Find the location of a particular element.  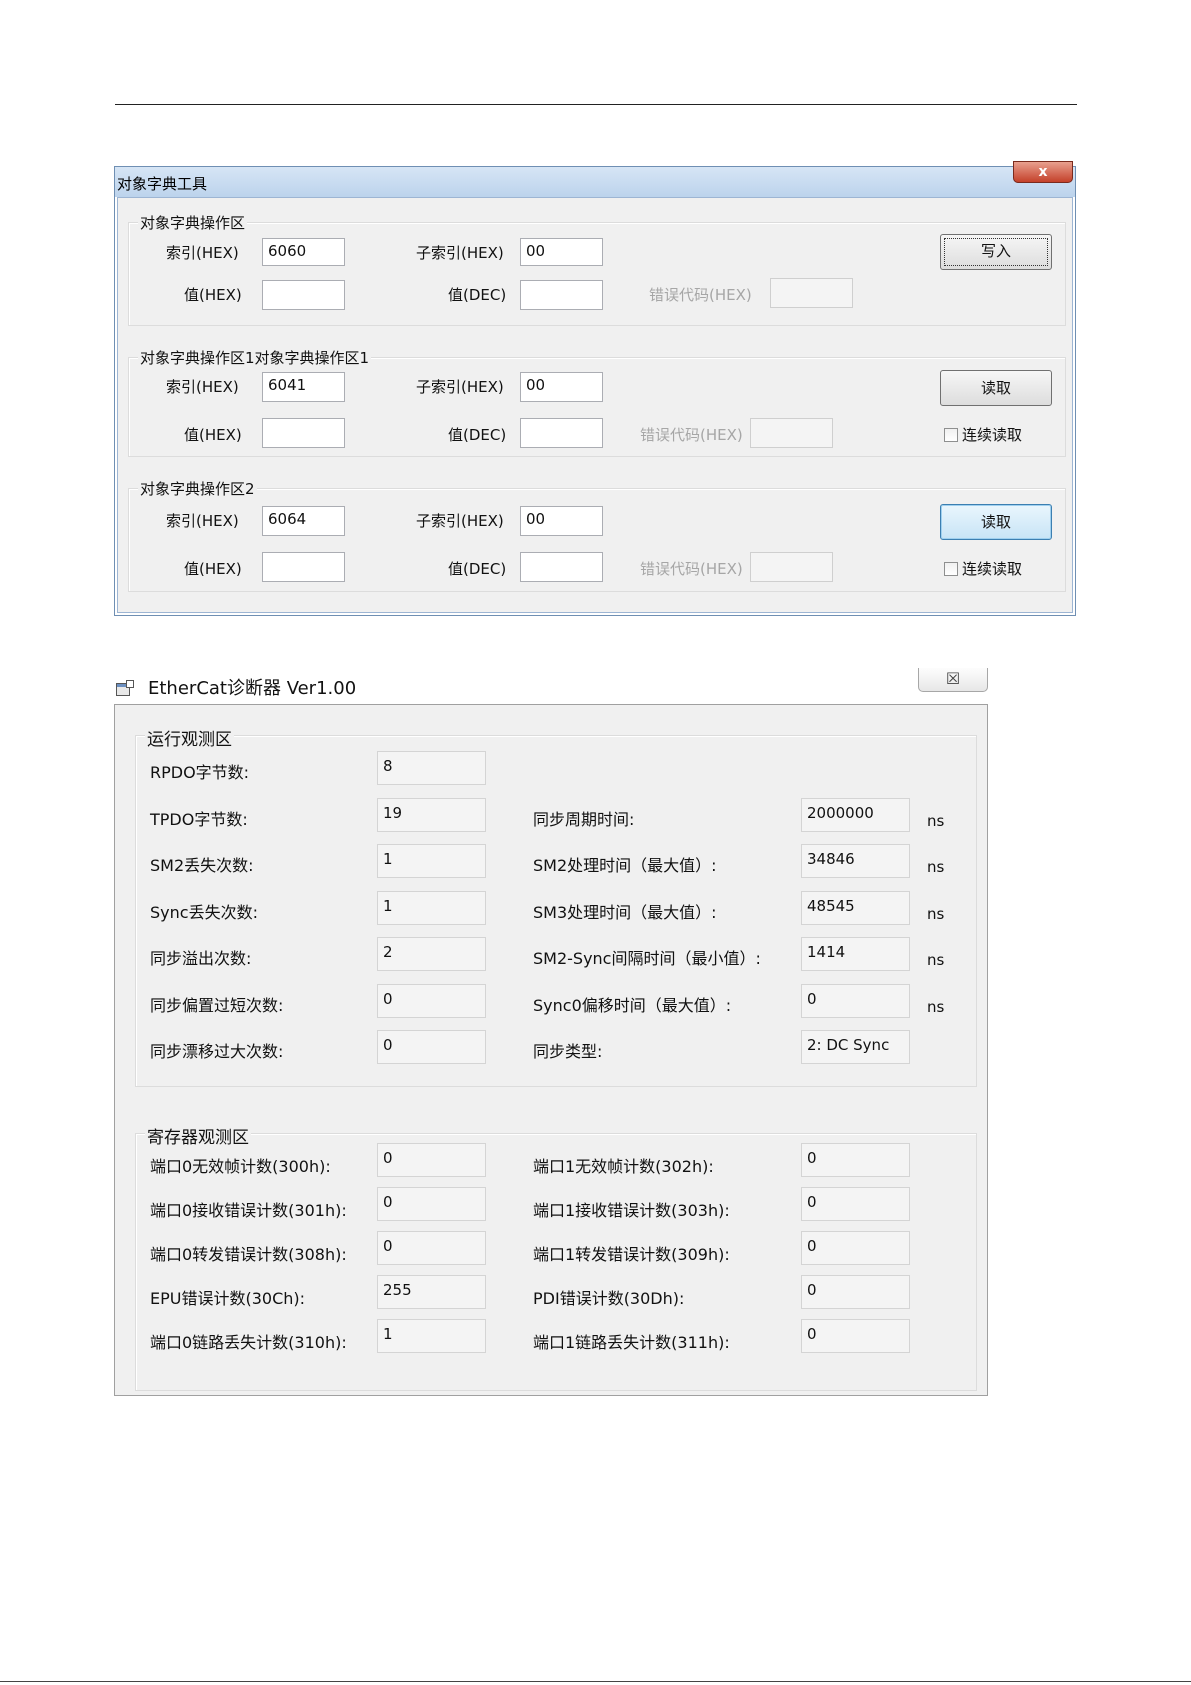

register-field-label: 端口0链路丢失计数(310h): is located at coordinates (248, 1342).